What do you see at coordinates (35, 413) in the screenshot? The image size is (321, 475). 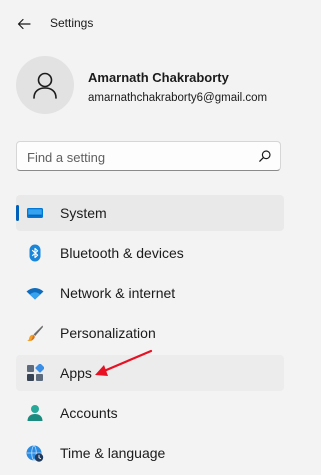 I see `accounts-icon` at bounding box center [35, 413].